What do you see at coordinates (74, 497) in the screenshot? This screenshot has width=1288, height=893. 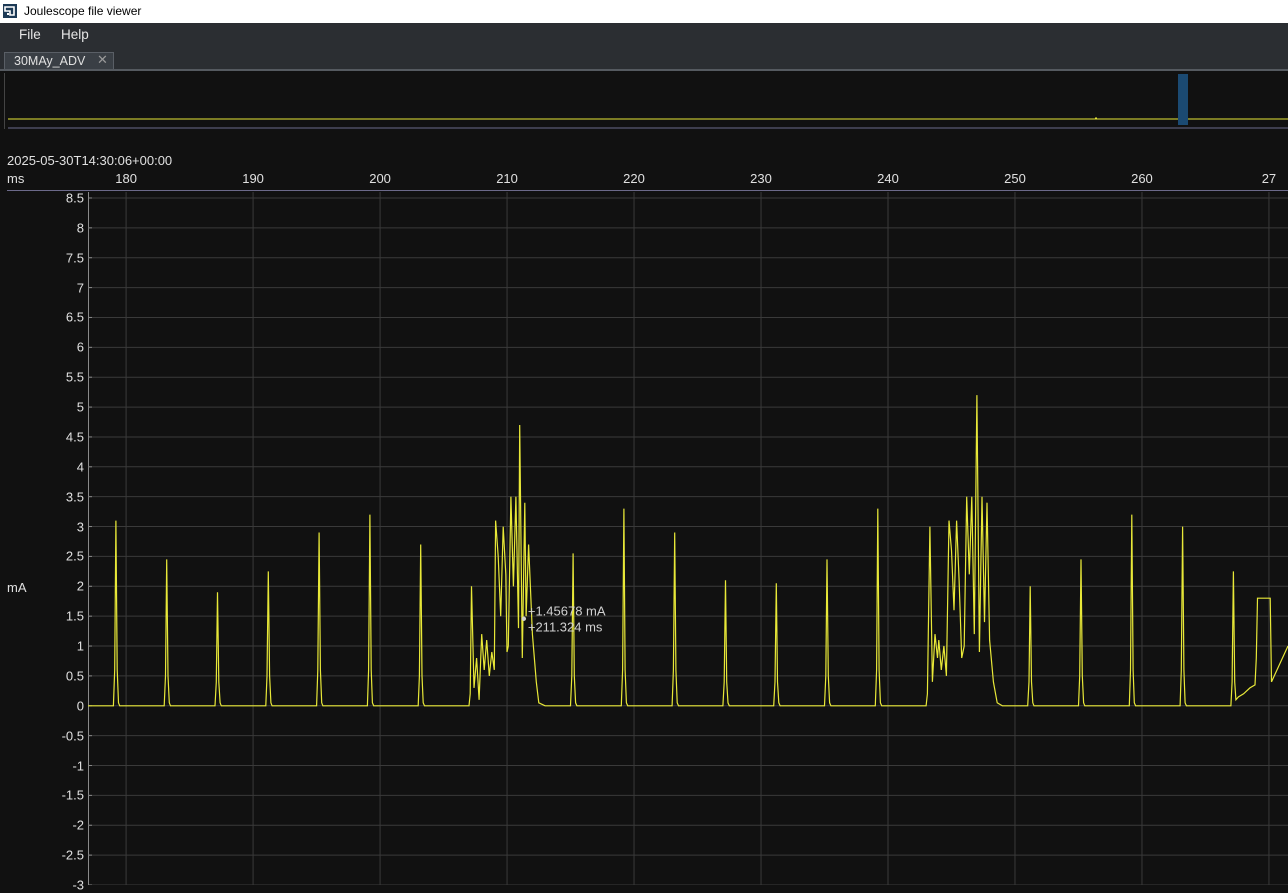 I see `y-tick-label: 3.5` at bounding box center [74, 497].